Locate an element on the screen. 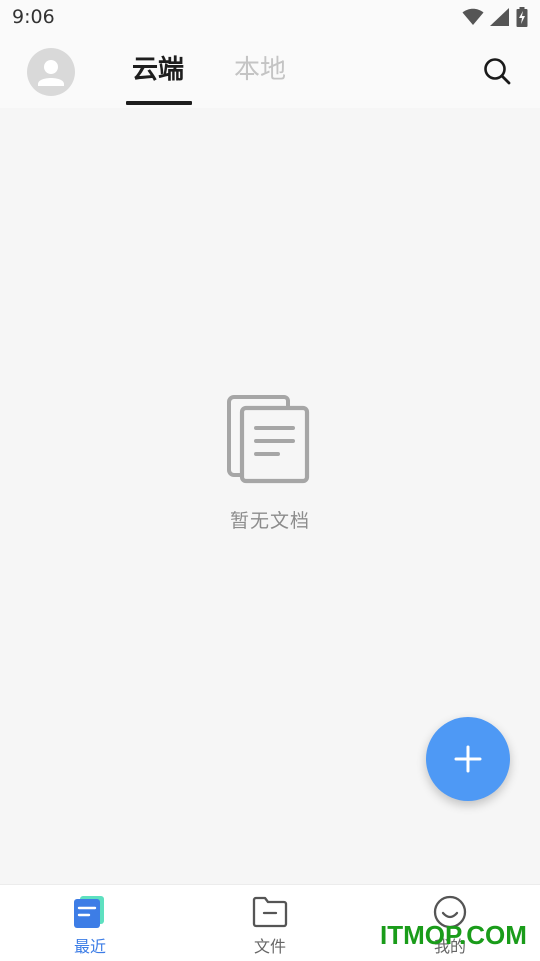 Image resolution: width=540 pixels, height=961 pixels. empty-state-text: 暂无文档 is located at coordinates (269, 521).